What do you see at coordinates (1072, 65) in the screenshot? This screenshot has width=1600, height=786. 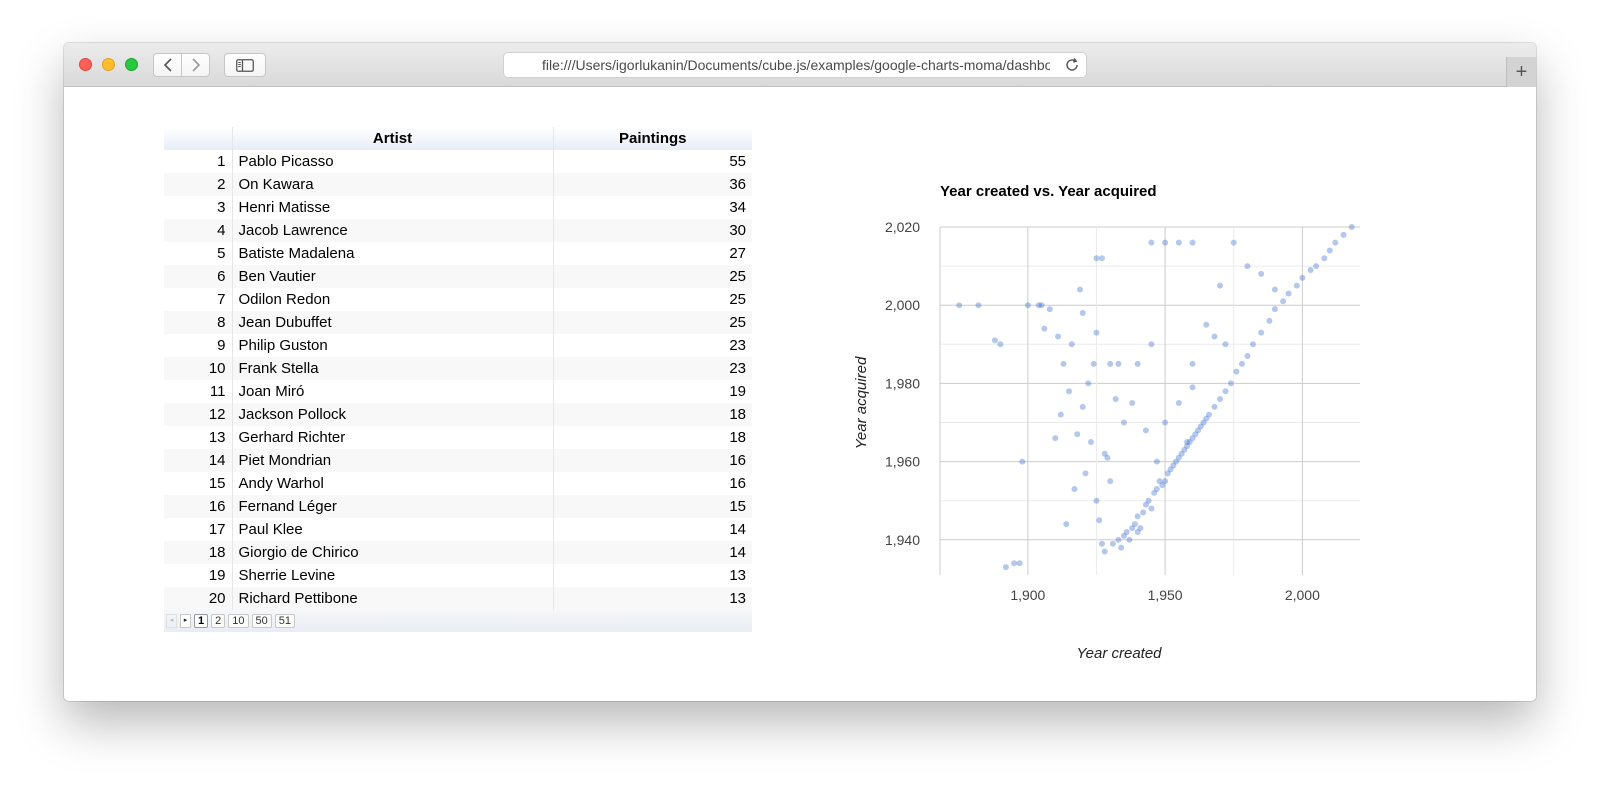 I see `reload-icon` at bounding box center [1072, 65].